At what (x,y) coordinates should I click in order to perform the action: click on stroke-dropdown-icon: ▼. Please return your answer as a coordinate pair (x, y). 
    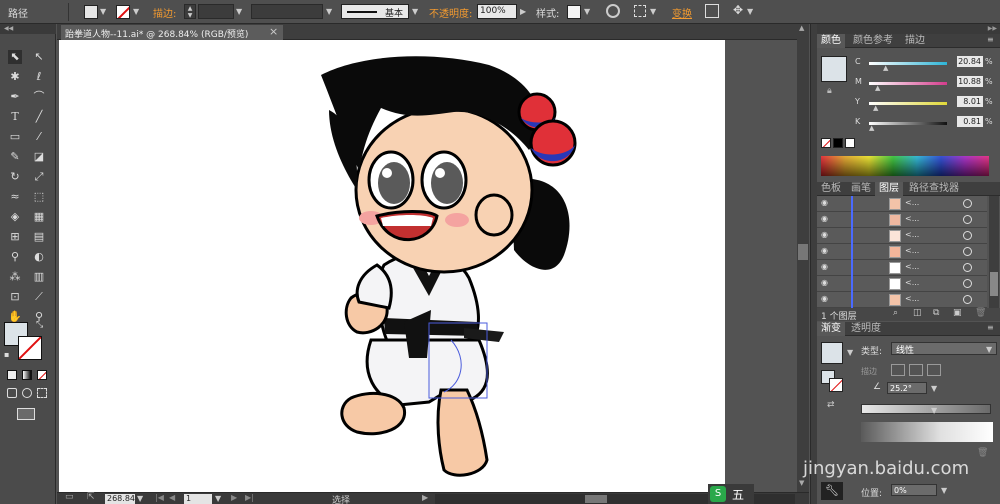
    Looking at the image, I should click on (136, 11).